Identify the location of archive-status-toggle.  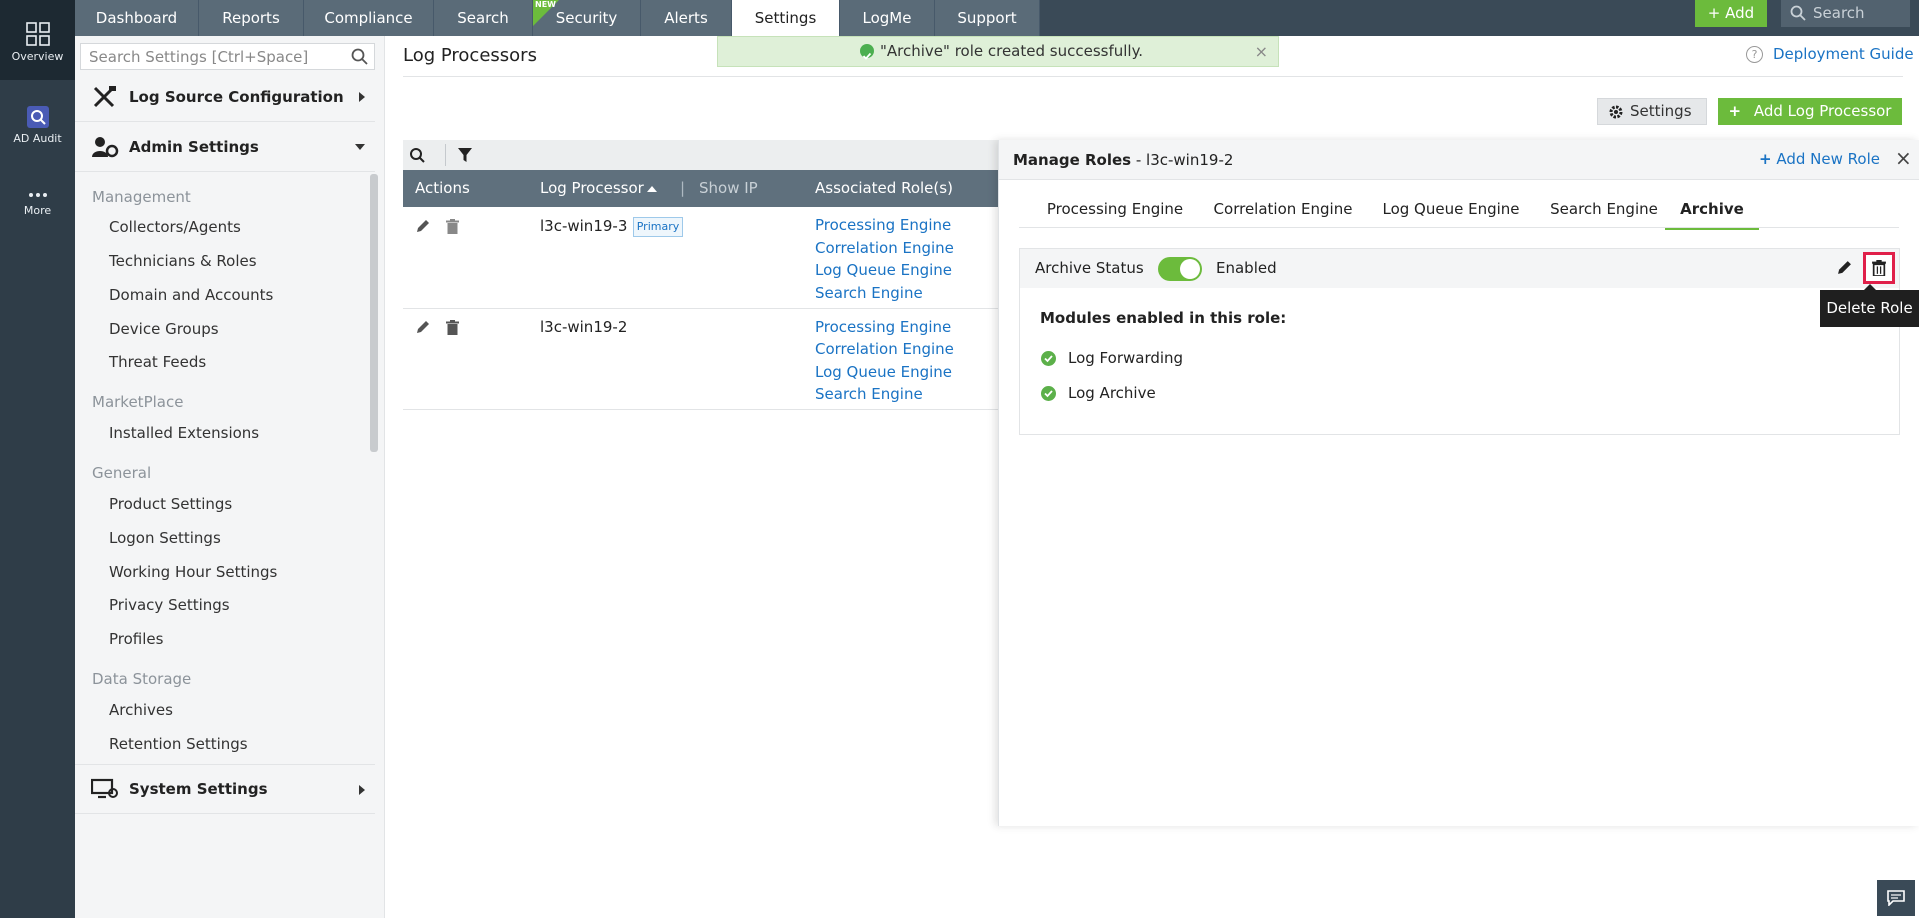
(1180, 269).